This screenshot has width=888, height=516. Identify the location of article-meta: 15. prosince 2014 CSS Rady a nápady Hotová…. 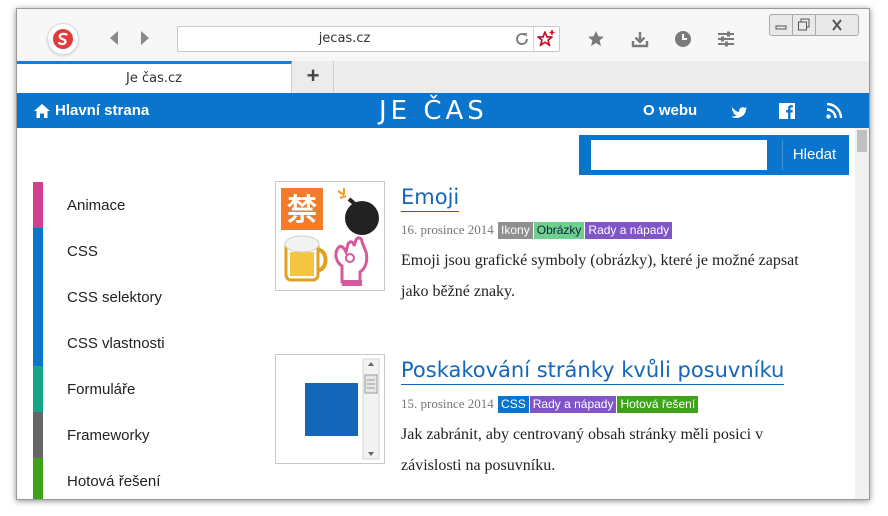
(550, 404).